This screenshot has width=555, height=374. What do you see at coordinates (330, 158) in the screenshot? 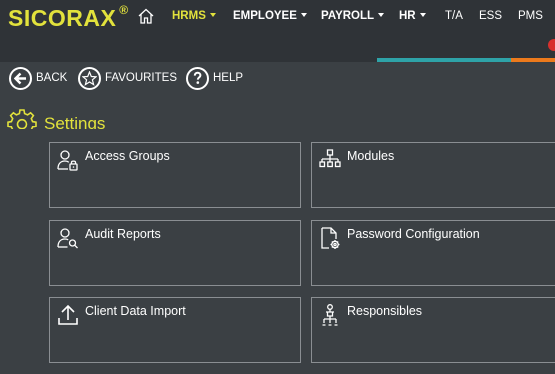
I see `sitemap-icon` at bounding box center [330, 158].